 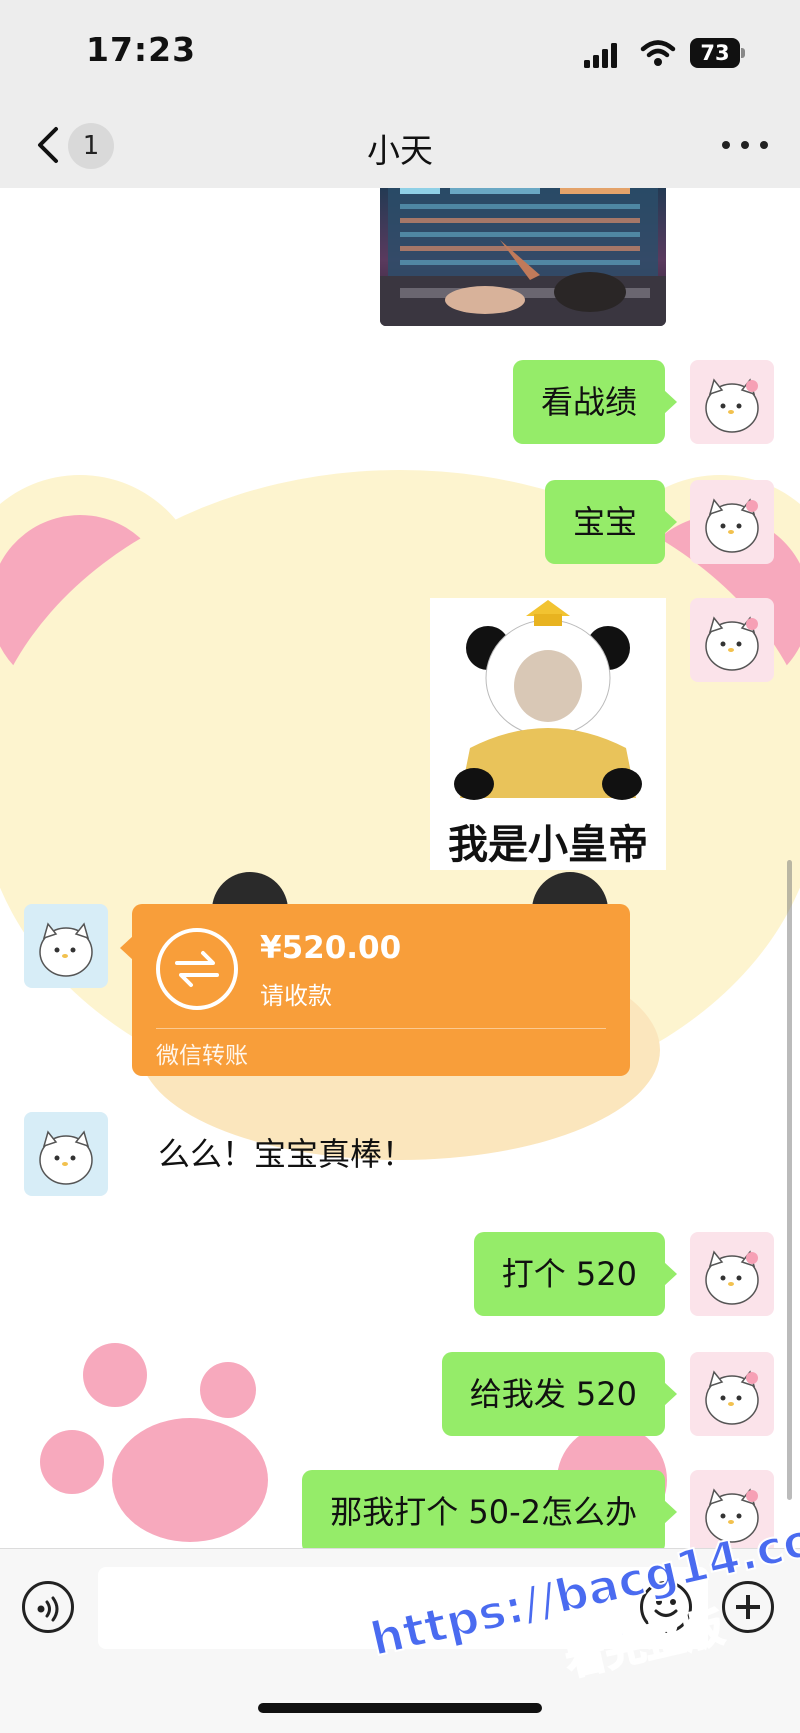 What do you see at coordinates (403, 1608) in the screenshot?
I see `message-input` at bounding box center [403, 1608].